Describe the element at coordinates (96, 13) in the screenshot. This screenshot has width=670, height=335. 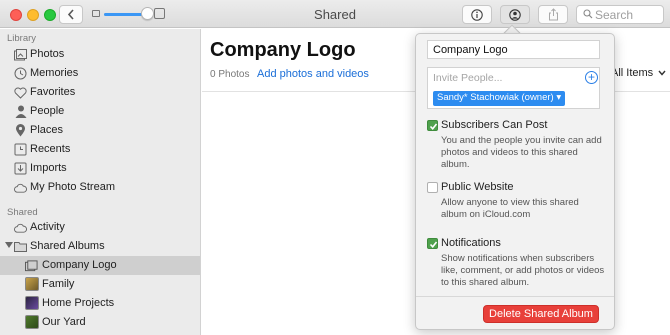
I see `thumbnail-small-icon` at that location.